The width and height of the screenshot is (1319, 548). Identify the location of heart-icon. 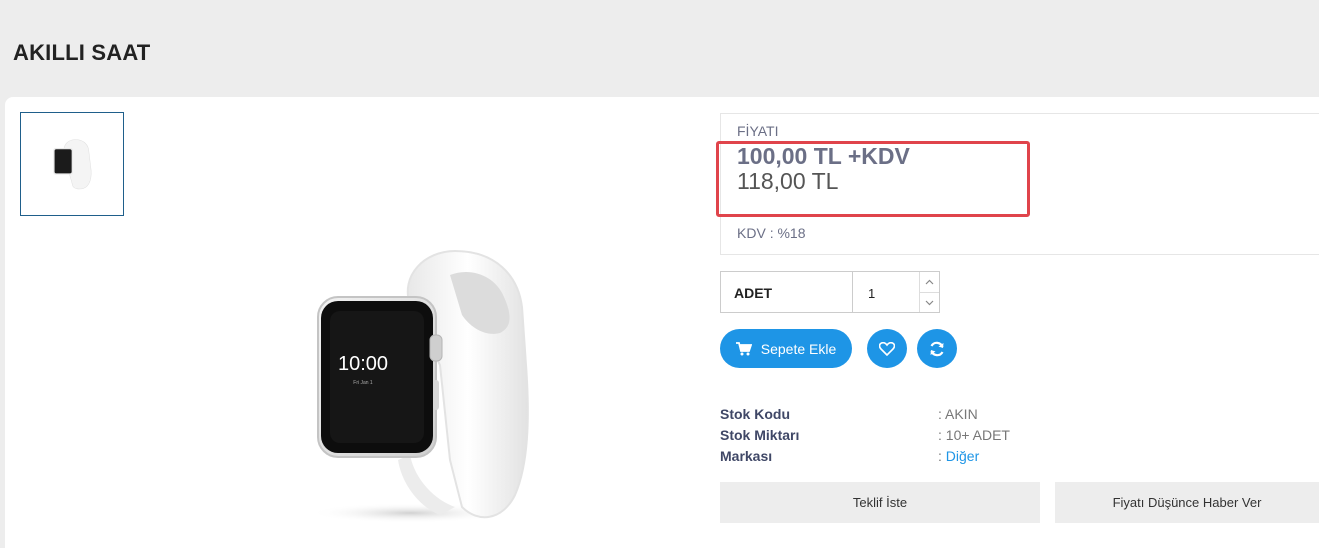
(887, 348).